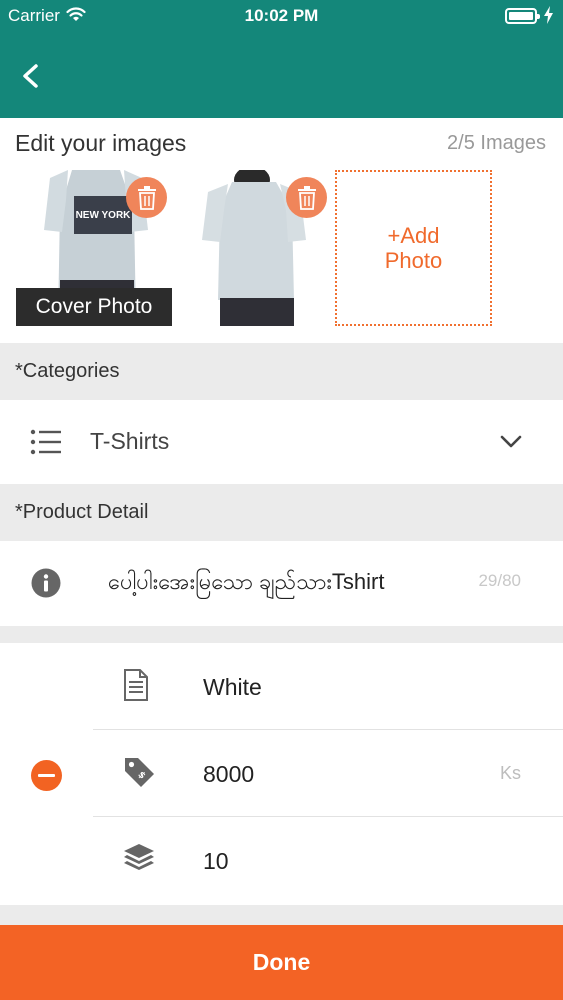 The image size is (563, 1000). I want to click on charging-icon, so click(548, 17).